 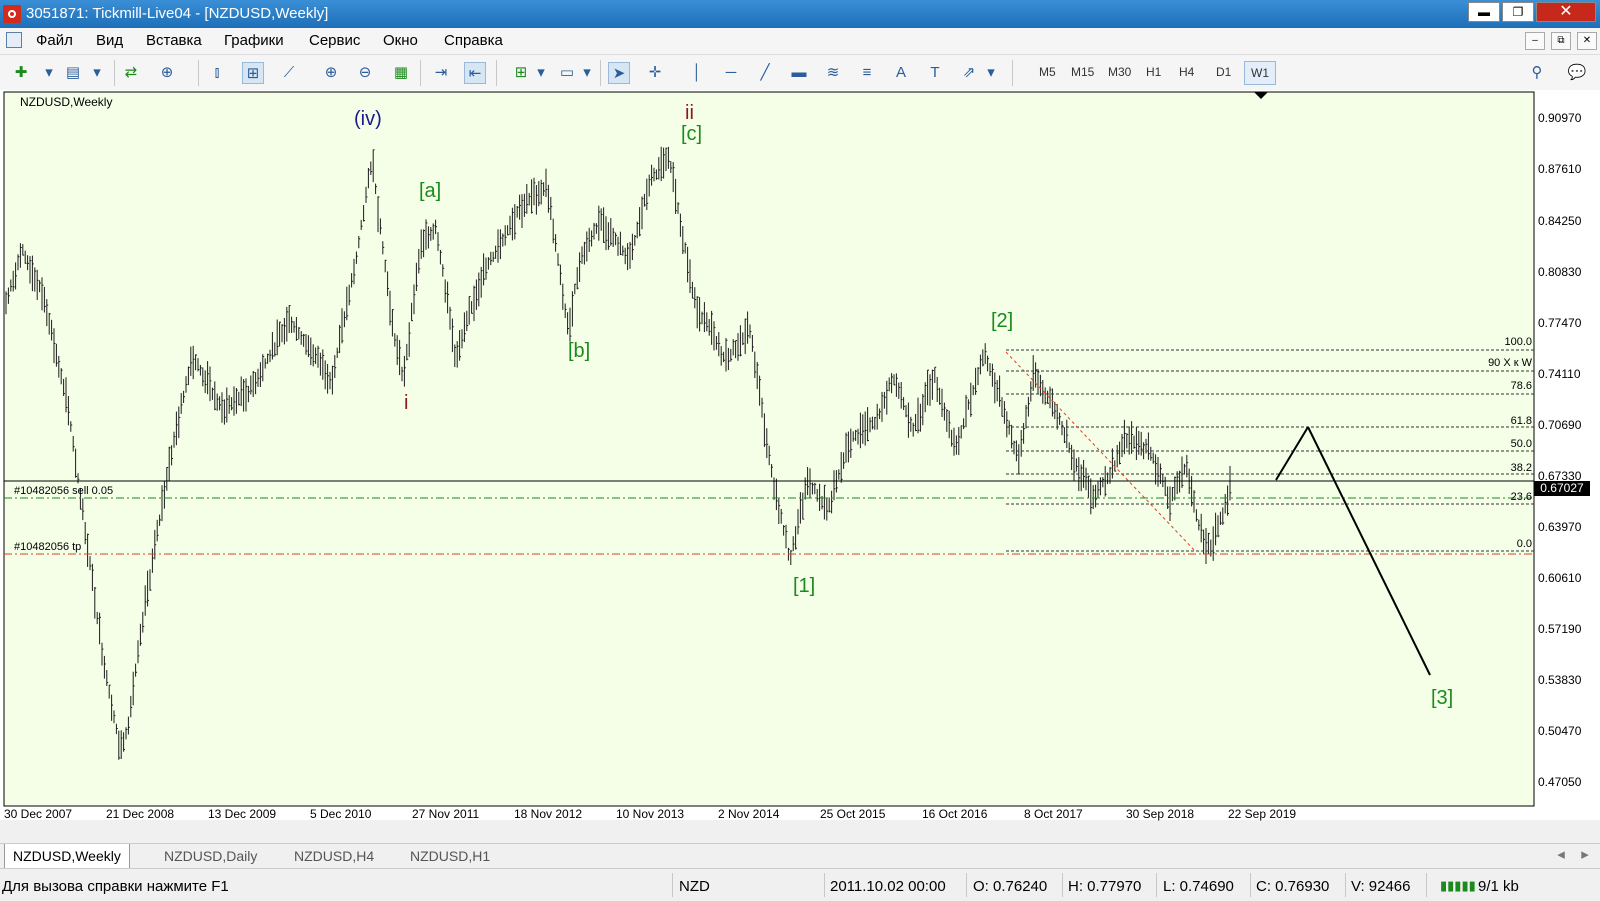 What do you see at coordinates (1002, 321) in the screenshot?
I see `wave-label-2: [2]` at bounding box center [1002, 321].